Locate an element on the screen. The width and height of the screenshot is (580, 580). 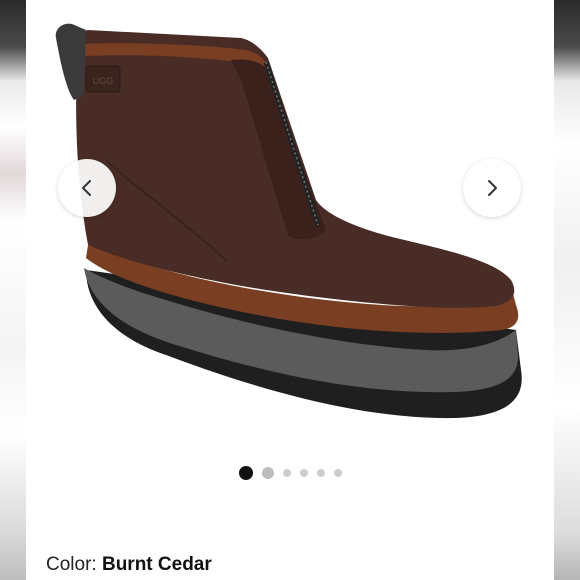
next-image-button is located at coordinates (492, 188).